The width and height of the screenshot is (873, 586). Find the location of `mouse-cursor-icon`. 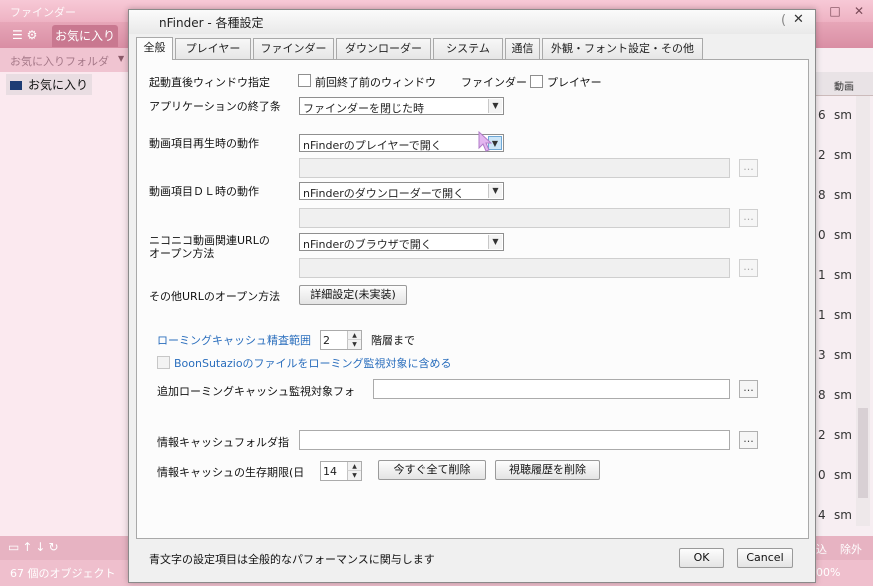

mouse-cursor-icon is located at coordinates (485, 141).